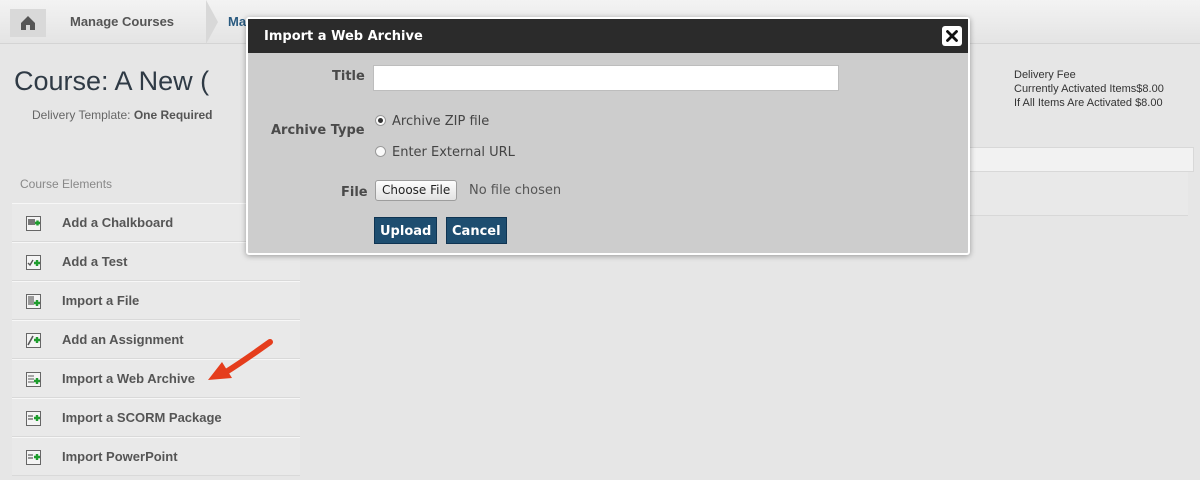 This screenshot has width=1200, height=480. Describe the element at coordinates (212, 22) in the screenshot. I see `breadcrumb-separator` at that location.